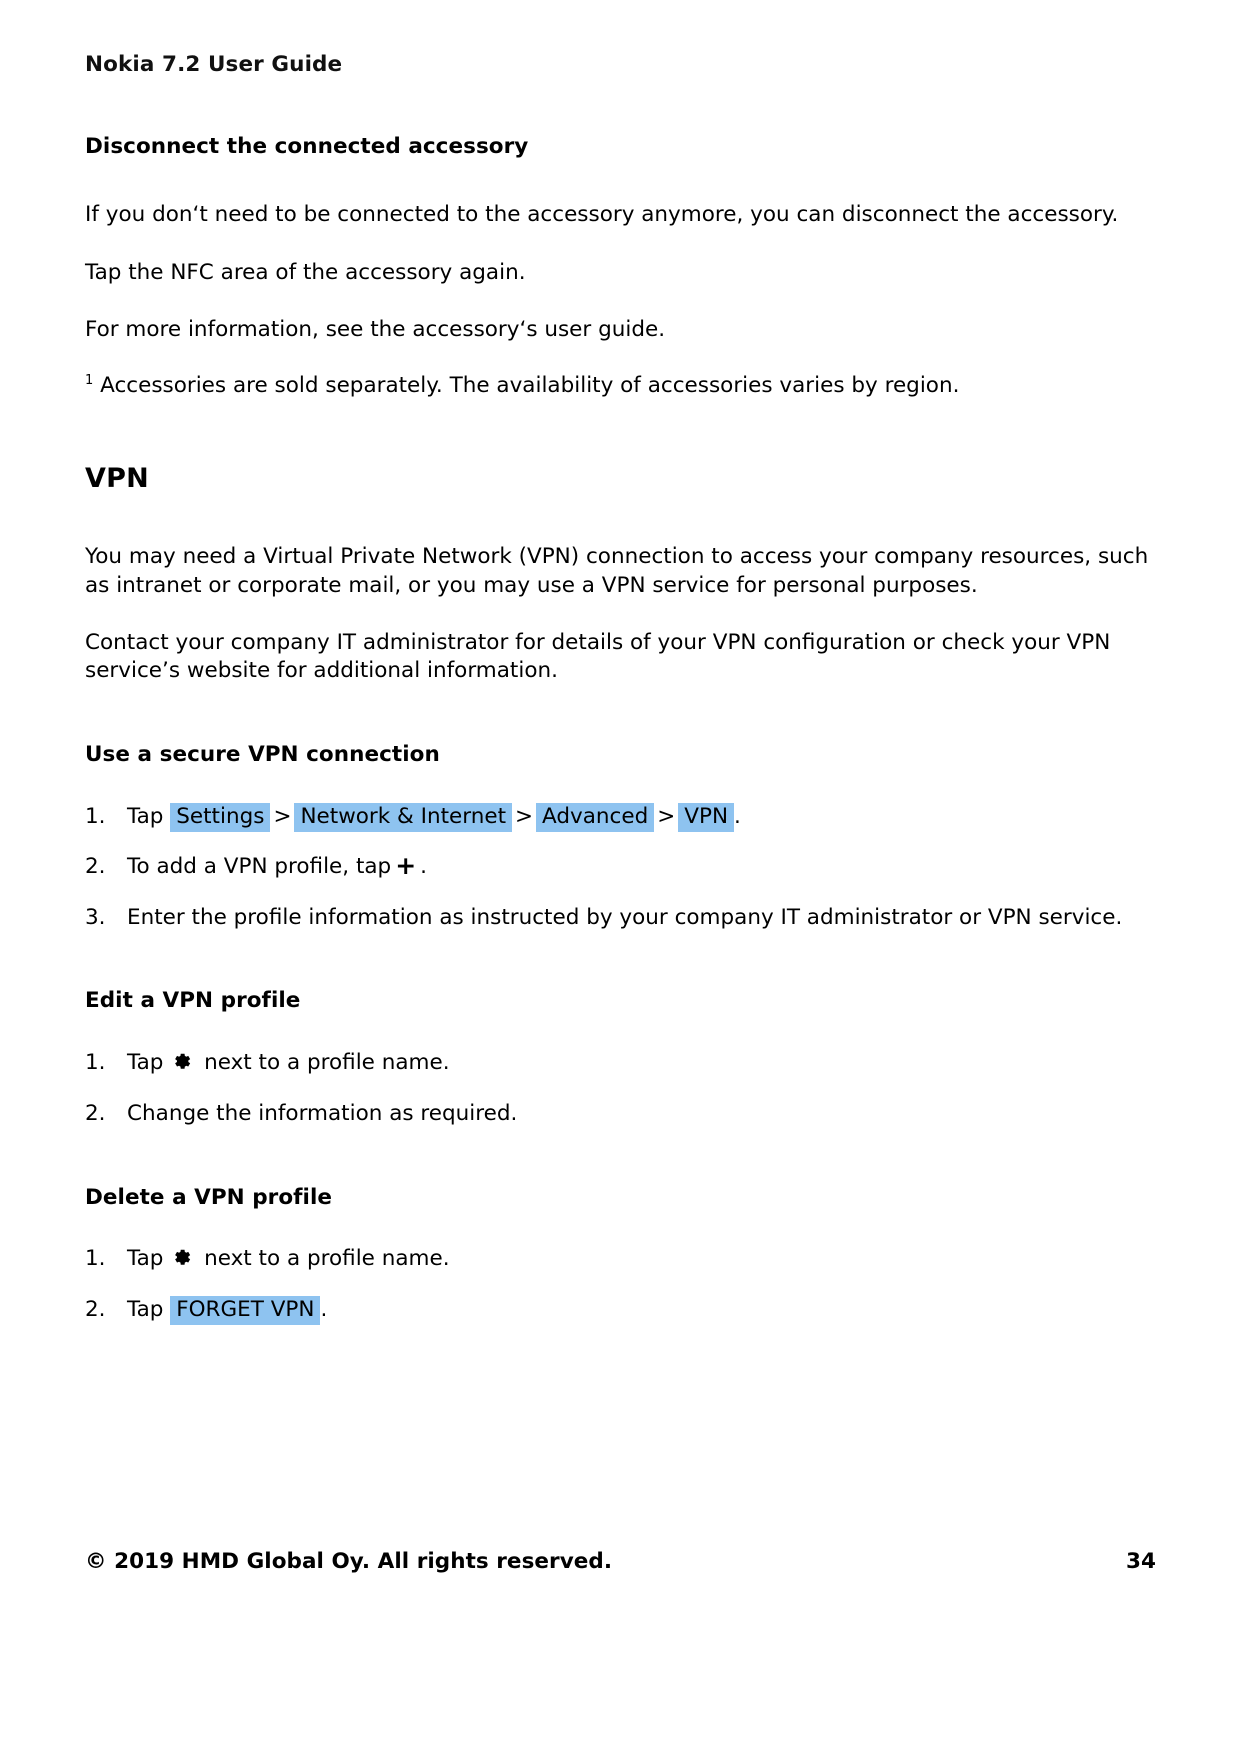  I want to click on footer-page-number: 34, so click(1140, 1561).